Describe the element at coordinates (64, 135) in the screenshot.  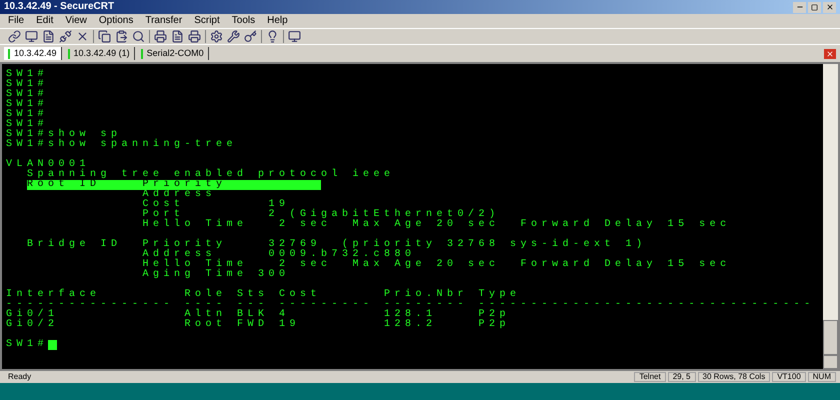
I see `terminal-line: SW1#show sp` at that location.